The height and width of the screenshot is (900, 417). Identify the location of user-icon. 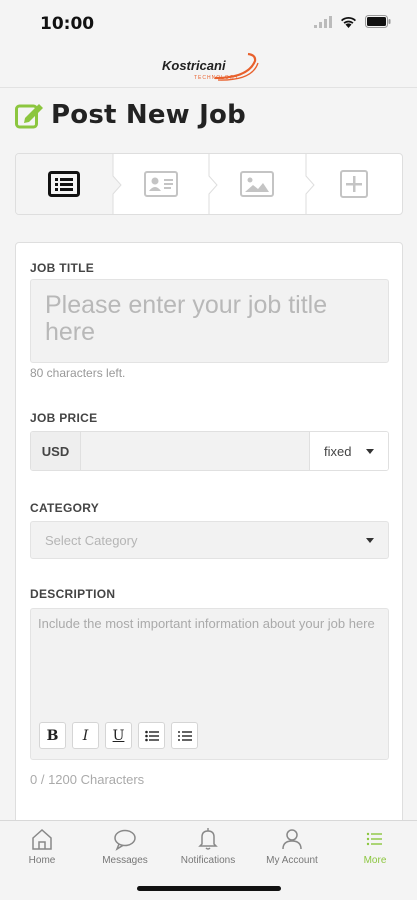
(292, 839).